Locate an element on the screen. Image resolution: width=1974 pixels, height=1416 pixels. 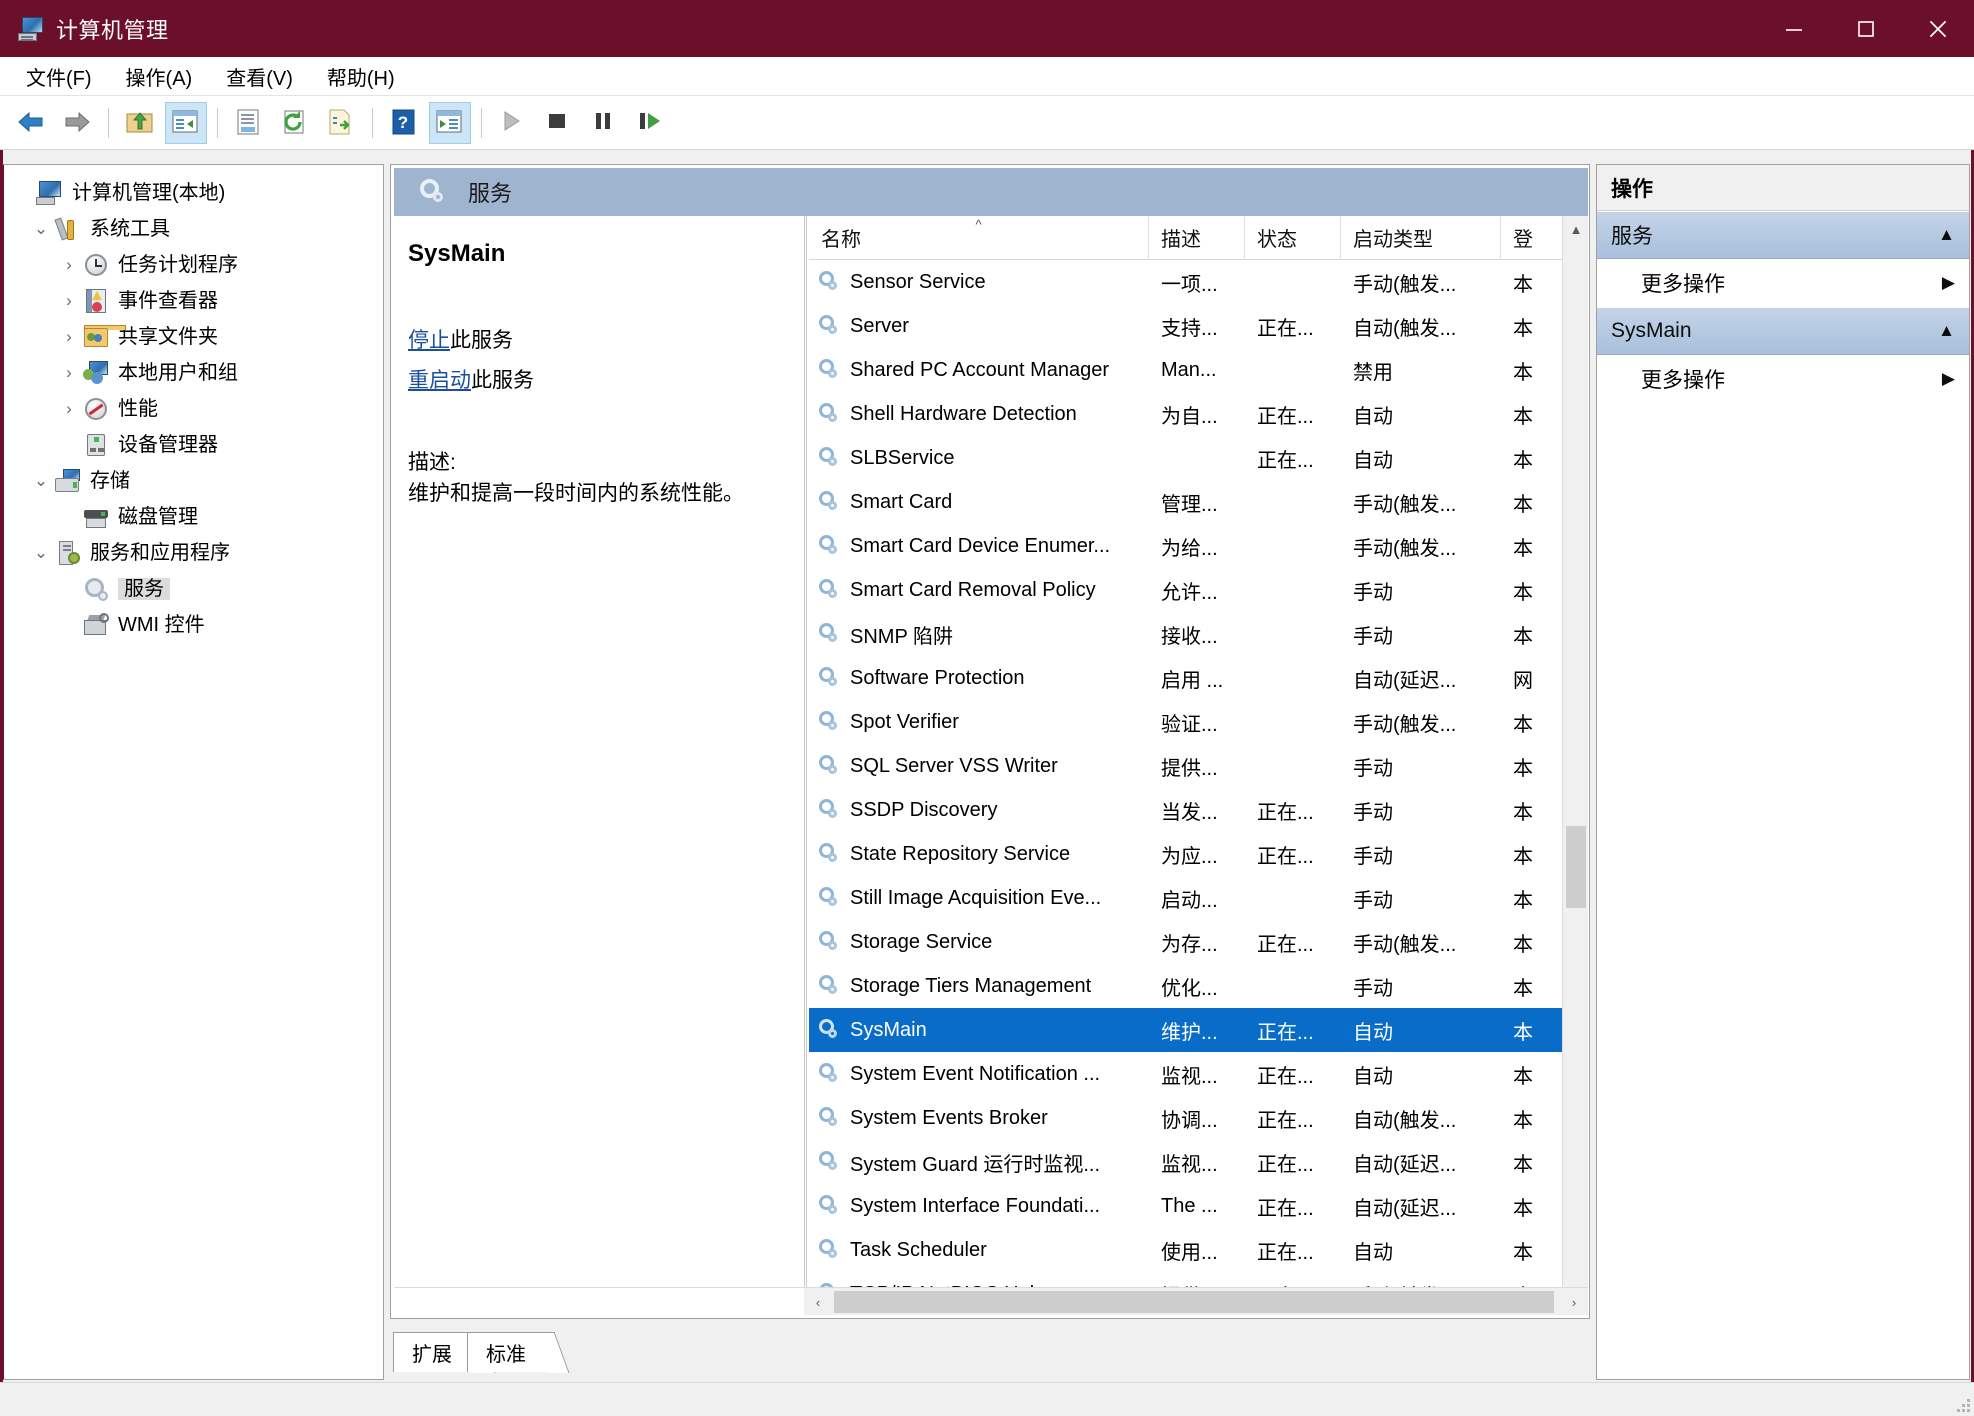
tree-node-wmi-control: › WMI 控件 is located at coordinates (193, 625).